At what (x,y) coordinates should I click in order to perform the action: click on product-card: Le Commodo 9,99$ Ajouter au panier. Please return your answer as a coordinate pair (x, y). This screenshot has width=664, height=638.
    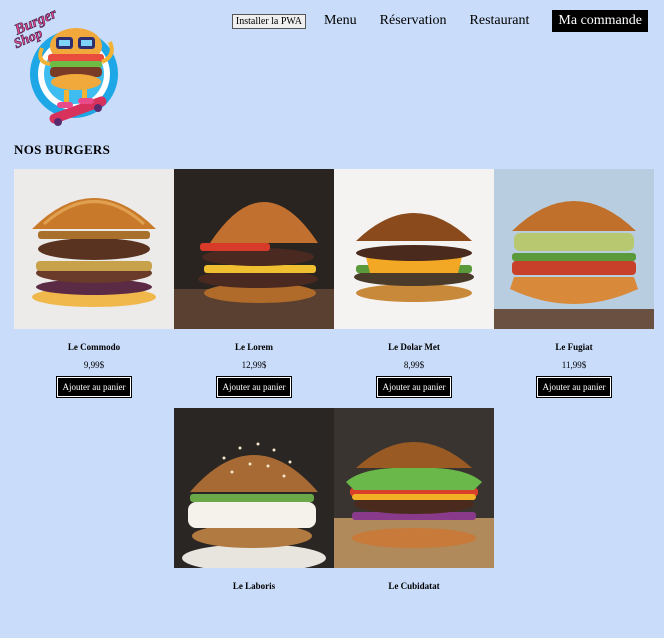
    Looking at the image, I should click on (94, 284).